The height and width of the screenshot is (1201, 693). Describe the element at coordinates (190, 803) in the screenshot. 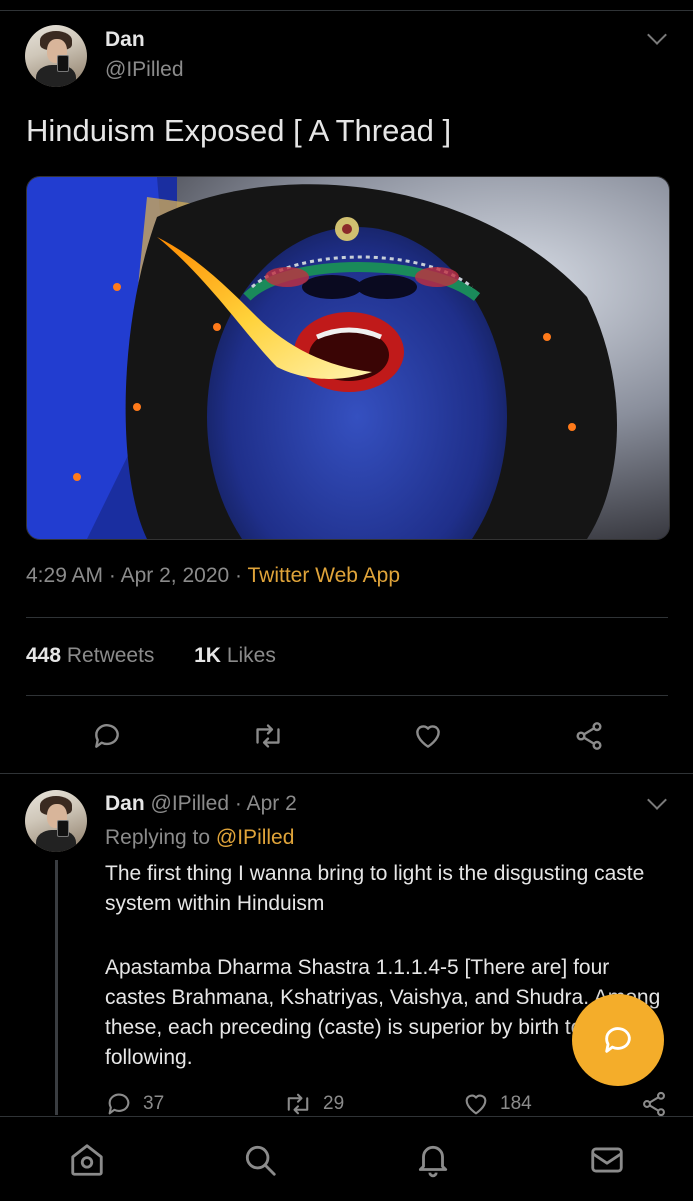

I see `reply-author-handle: @IPilled` at that location.